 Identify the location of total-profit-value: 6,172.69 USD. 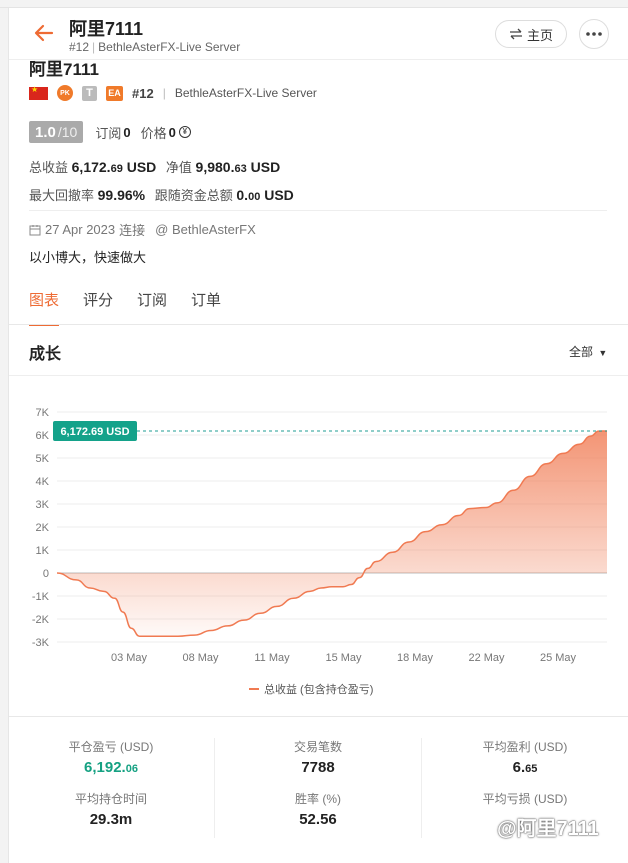
(114, 167).